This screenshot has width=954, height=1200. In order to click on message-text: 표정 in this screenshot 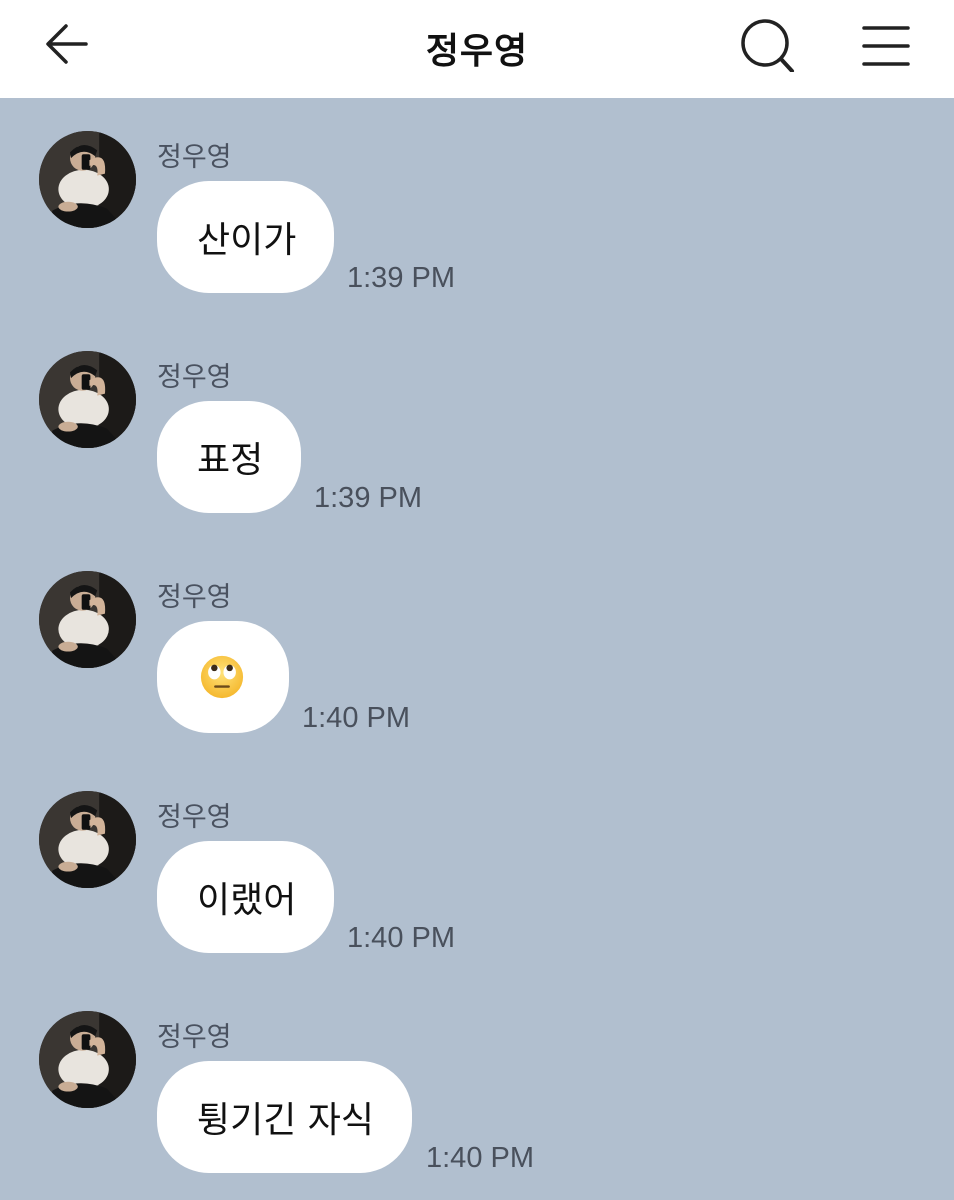, I will do `click(230, 460)`.